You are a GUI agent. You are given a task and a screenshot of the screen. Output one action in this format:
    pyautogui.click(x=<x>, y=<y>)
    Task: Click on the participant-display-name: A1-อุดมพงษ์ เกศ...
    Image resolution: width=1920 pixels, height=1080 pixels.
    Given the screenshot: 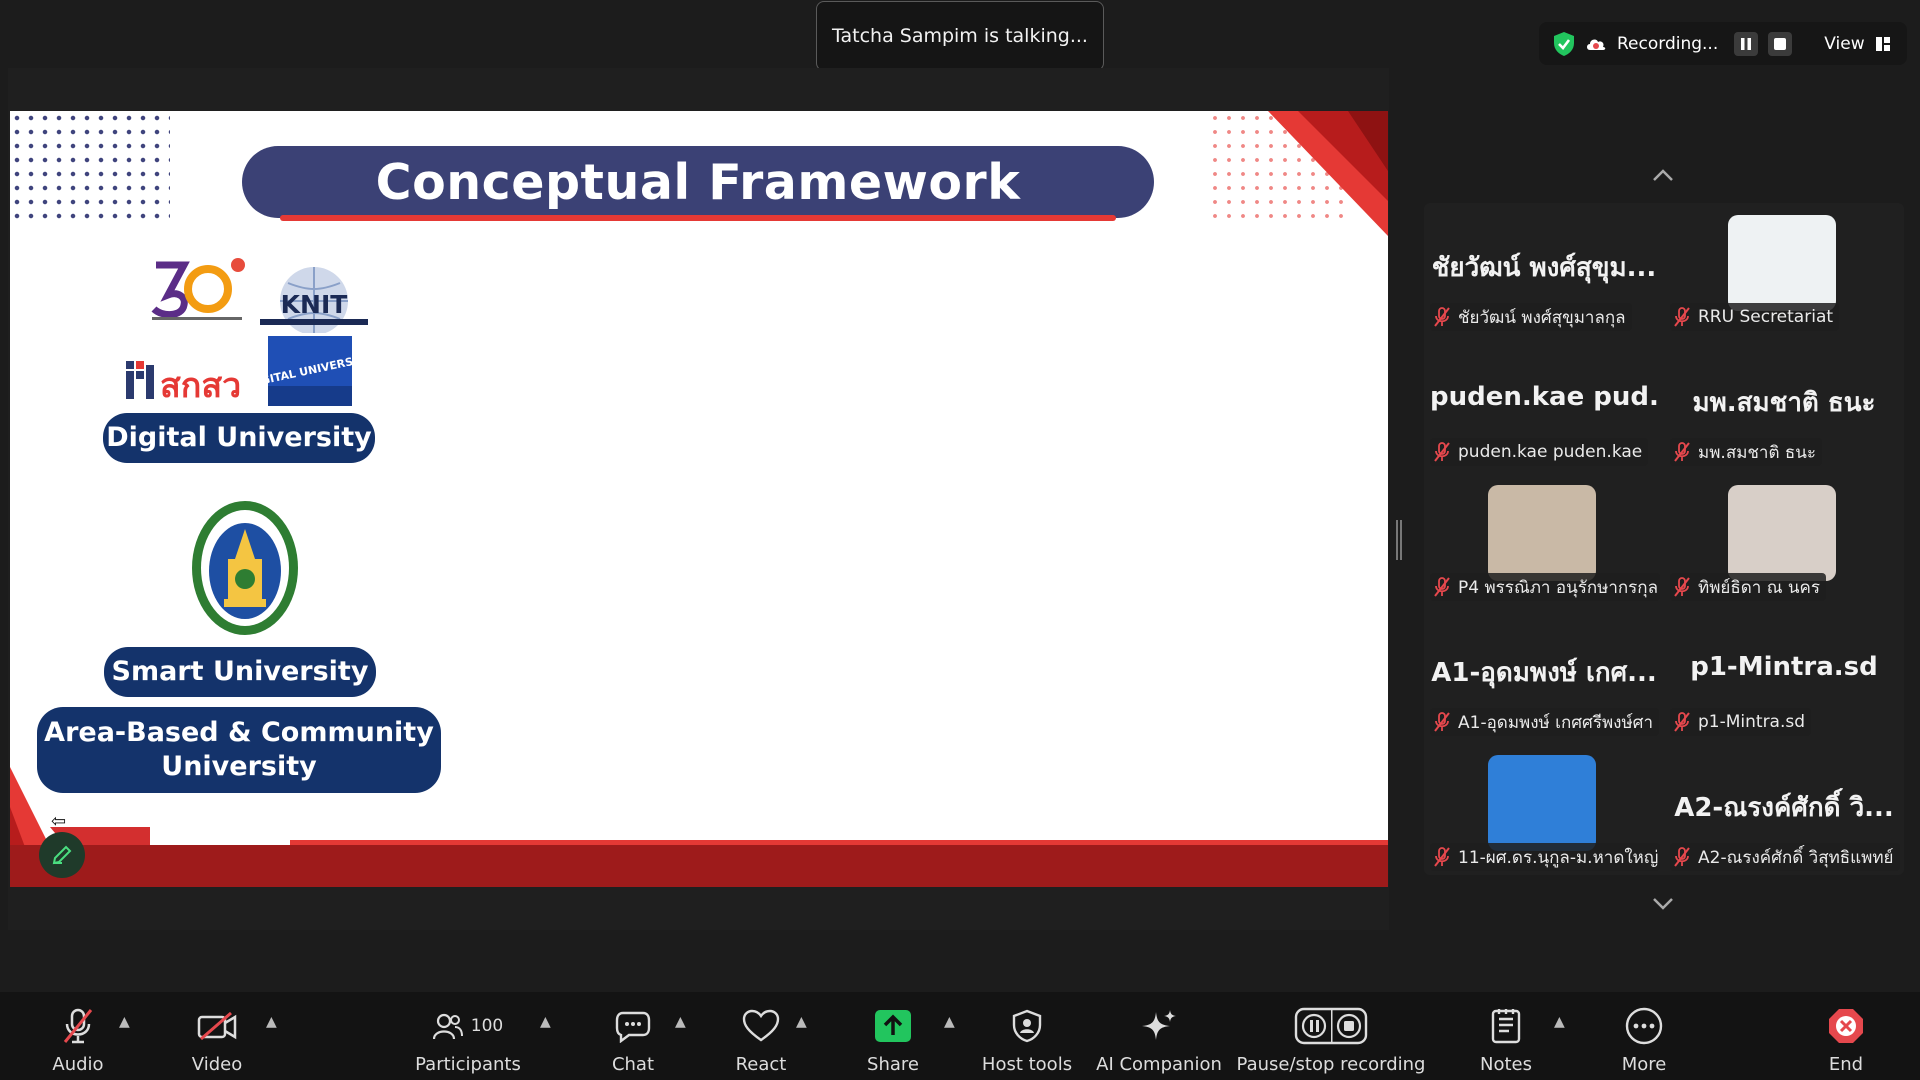 What is the action you would take?
    pyautogui.click(x=1544, y=673)
    